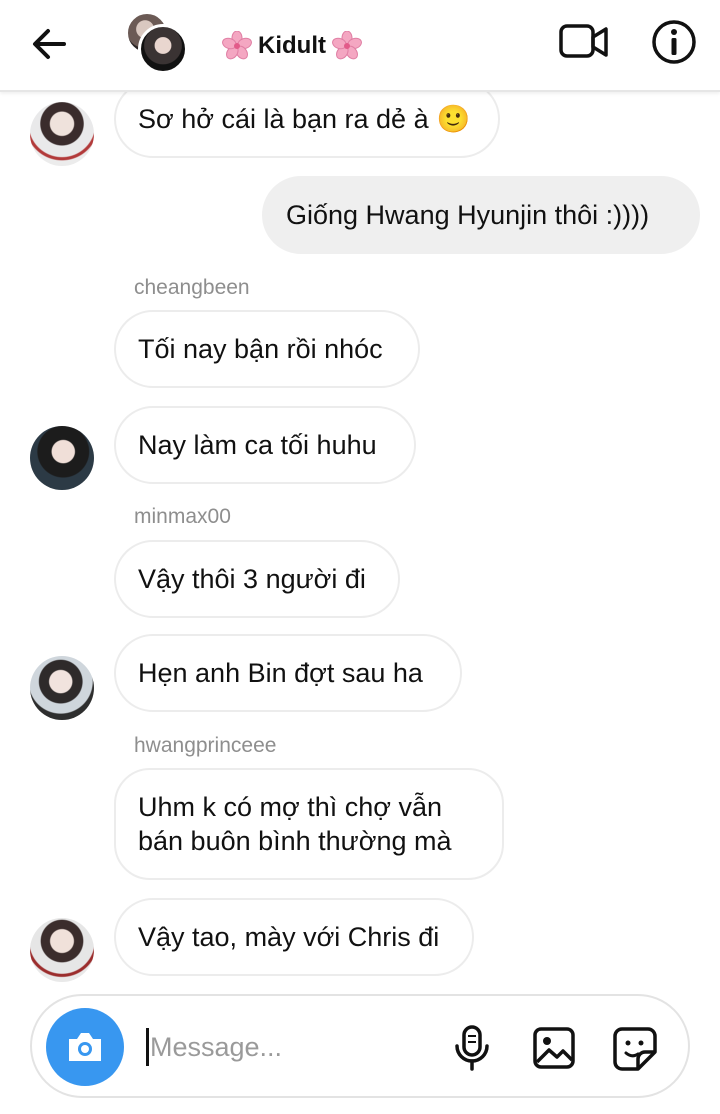 Image resolution: width=720 pixels, height=1114 pixels. What do you see at coordinates (453, 119) in the screenshot?
I see `smiley-emoji-icon: 🙂` at bounding box center [453, 119].